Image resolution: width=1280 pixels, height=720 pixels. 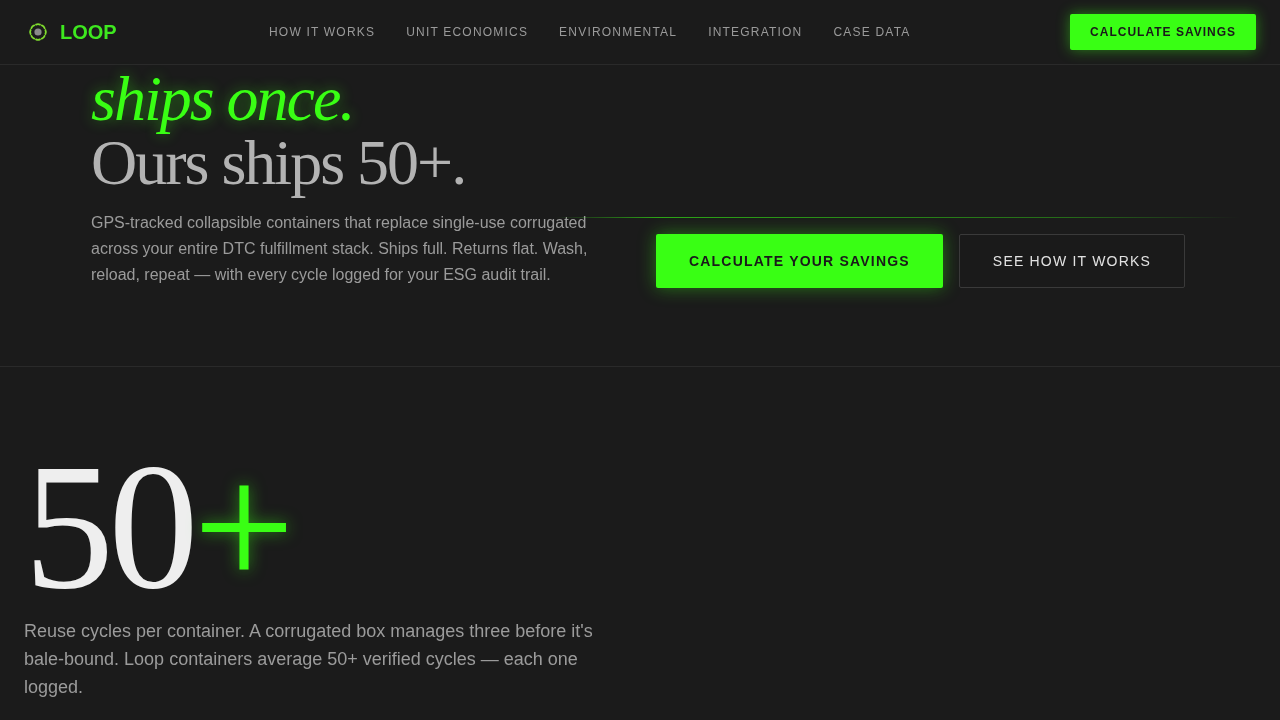 I want to click on brand-logo: LOOP, so click(x=88, y=32).